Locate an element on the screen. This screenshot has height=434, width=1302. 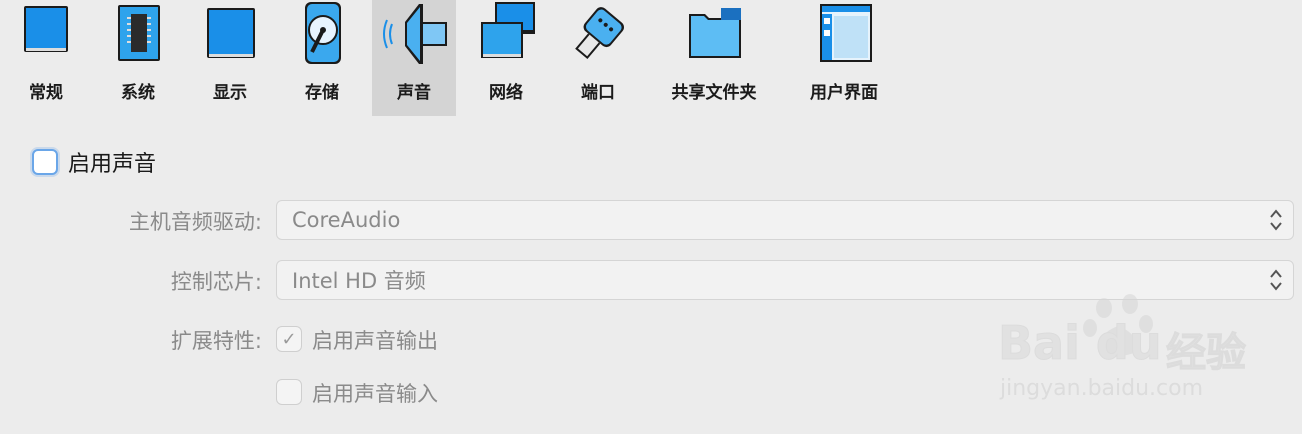
speaker-icon is located at coordinates (414, 34).